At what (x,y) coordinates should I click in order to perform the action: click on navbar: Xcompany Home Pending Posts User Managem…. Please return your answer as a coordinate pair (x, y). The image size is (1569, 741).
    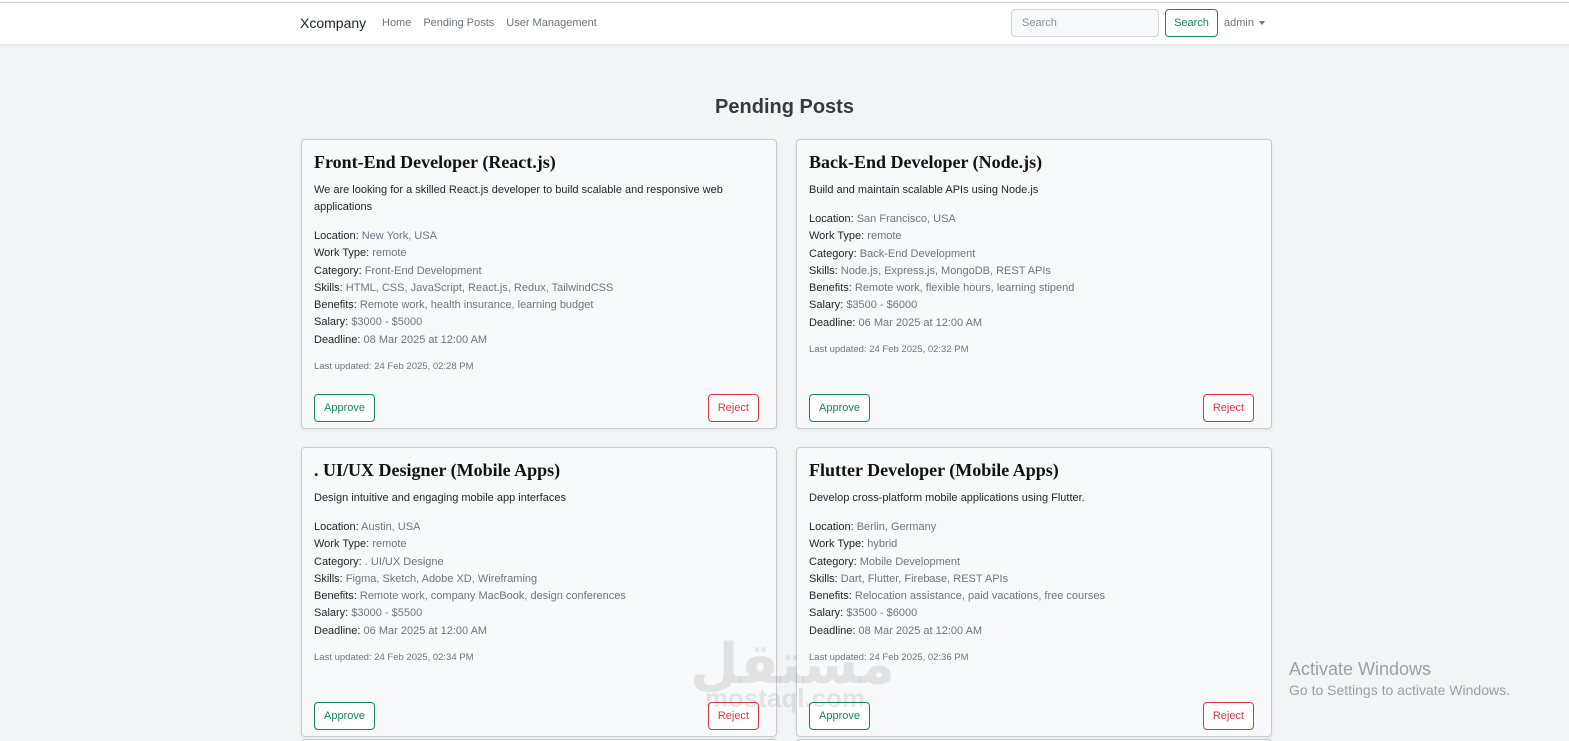
    Looking at the image, I should click on (784, 24).